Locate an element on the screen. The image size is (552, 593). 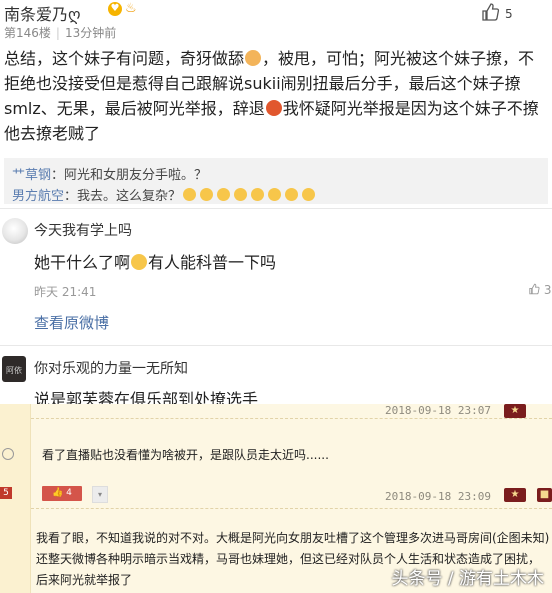
thumb-up-icon: 👍 is located at coordinates (58, 493).